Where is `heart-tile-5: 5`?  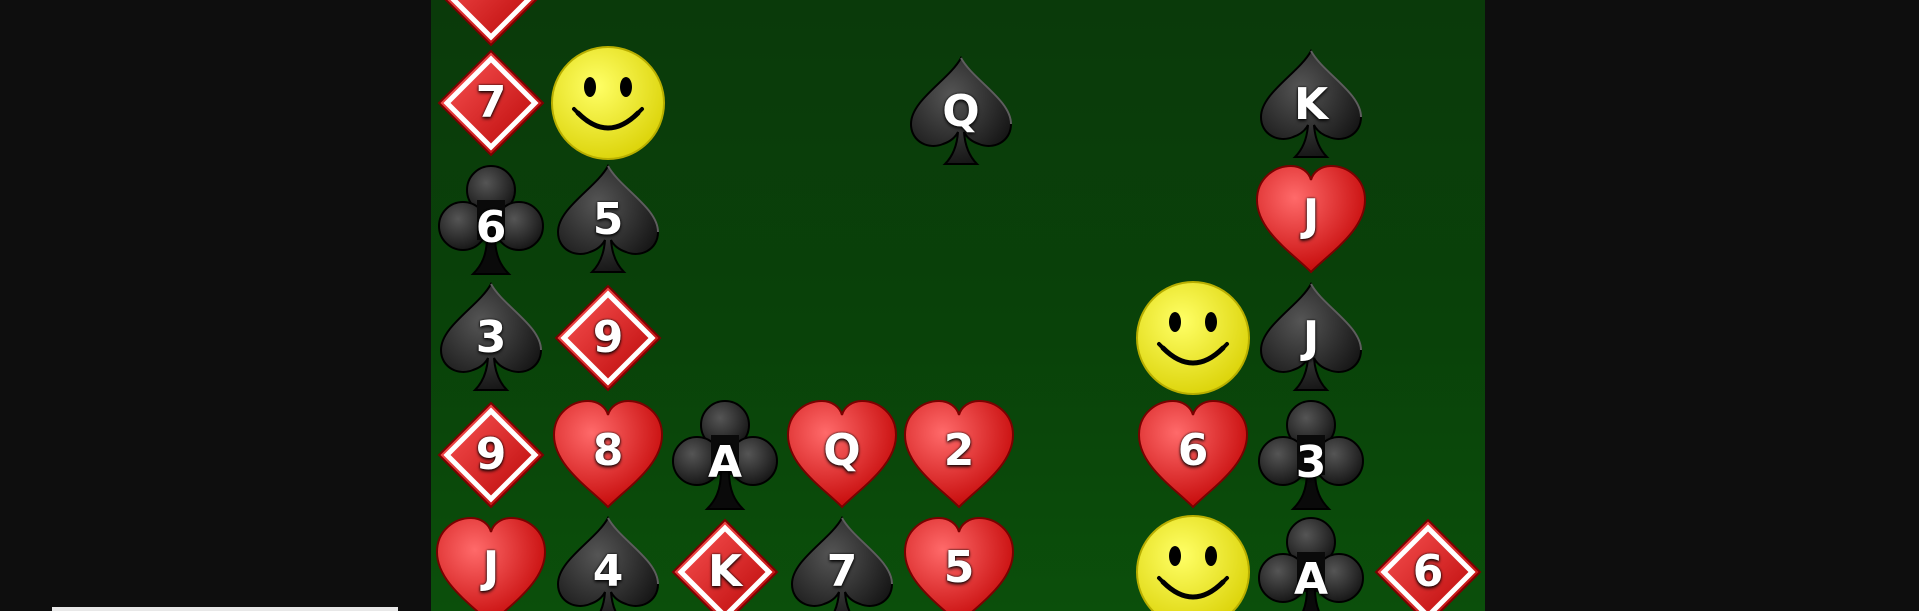
heart-tile-5: 5 is located at coordinates (959, 561).